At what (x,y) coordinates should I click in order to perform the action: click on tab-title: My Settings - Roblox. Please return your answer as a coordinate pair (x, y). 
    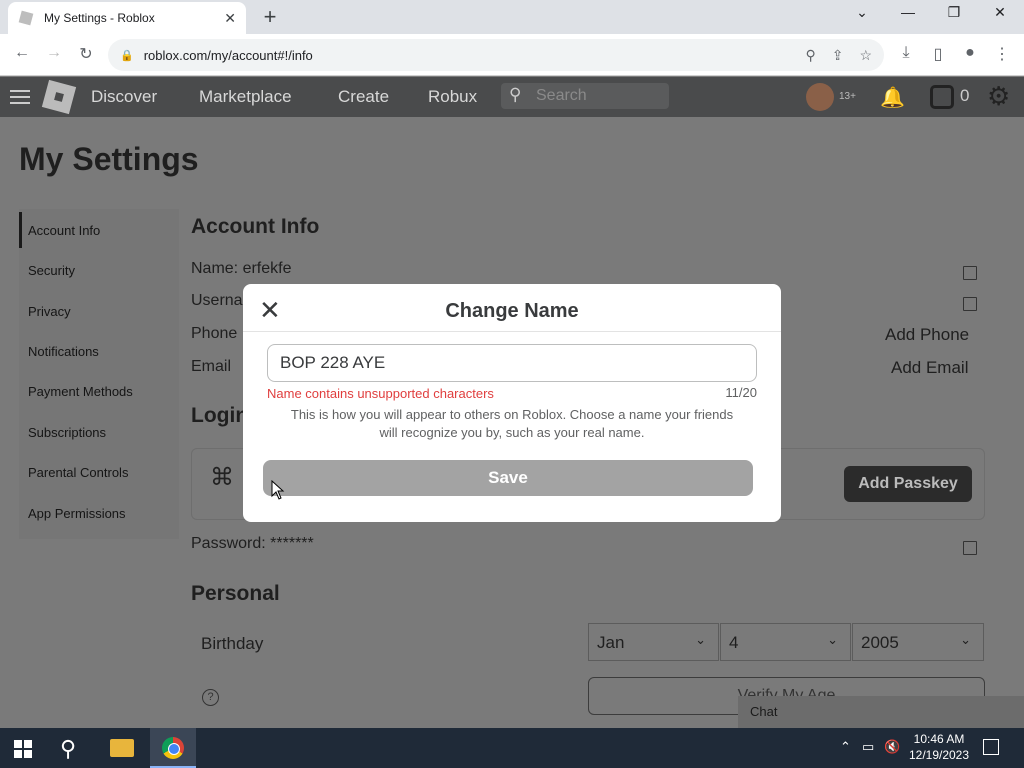
    Looking at the image, I should click on (99, 18).